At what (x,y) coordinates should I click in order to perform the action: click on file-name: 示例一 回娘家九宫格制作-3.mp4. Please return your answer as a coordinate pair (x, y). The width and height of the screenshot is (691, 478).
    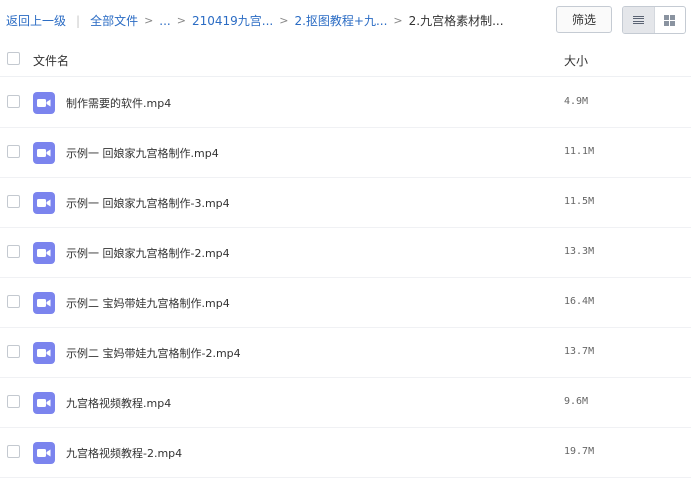
    Looking at the image, I should click on (148, 203).